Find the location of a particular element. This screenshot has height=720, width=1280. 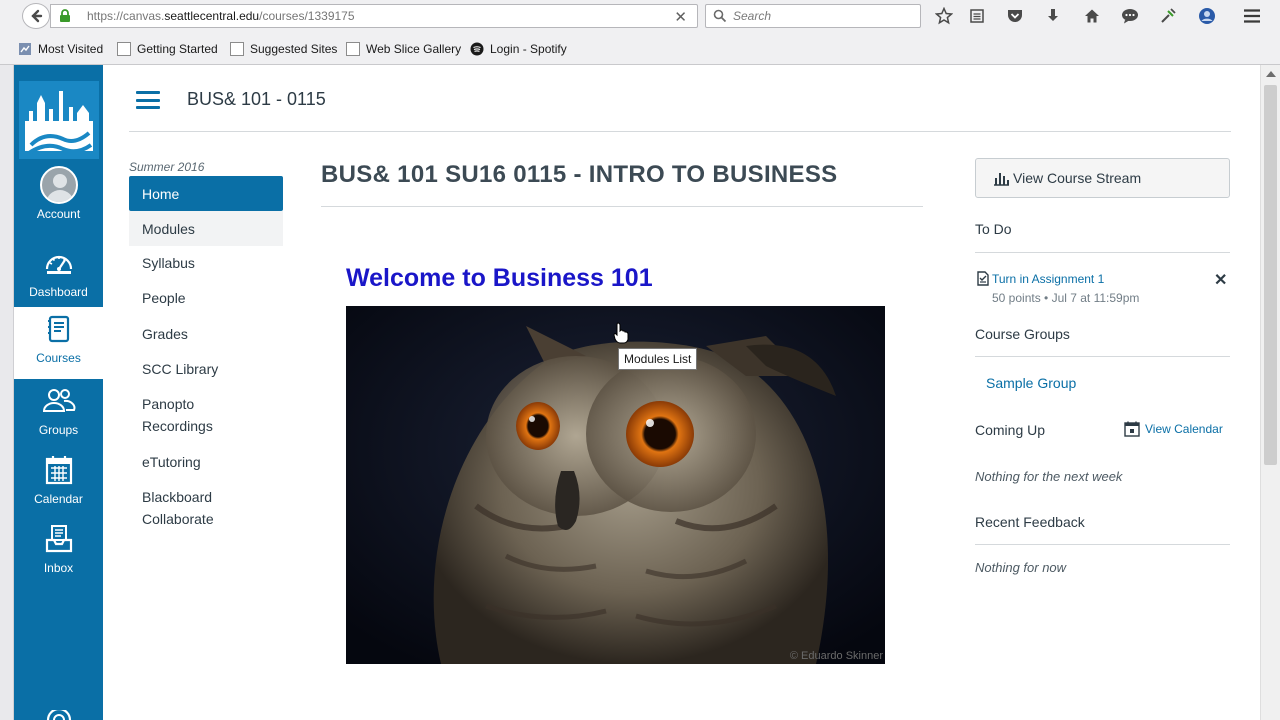

bookmark-login-spotify: Login - Spotify is located at coordinates (518, 49).